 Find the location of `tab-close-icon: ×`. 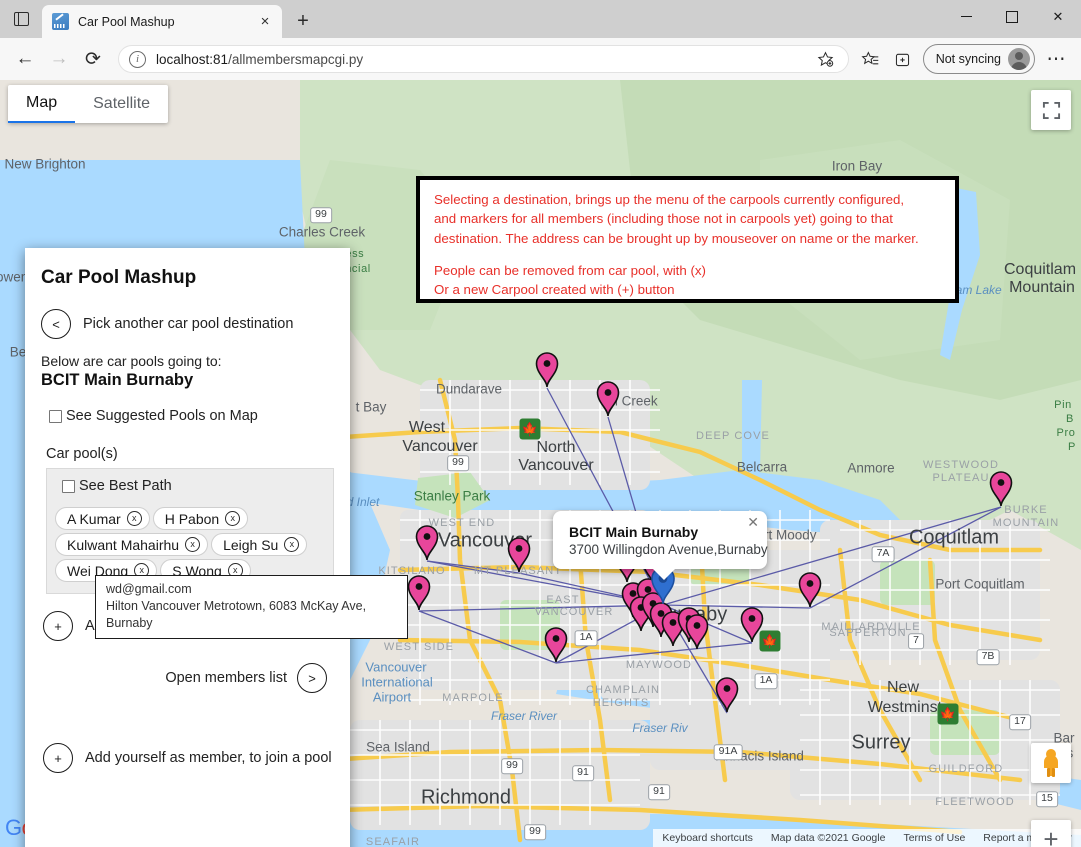

tab-close-icon: × is located at coordinates (265, 22).